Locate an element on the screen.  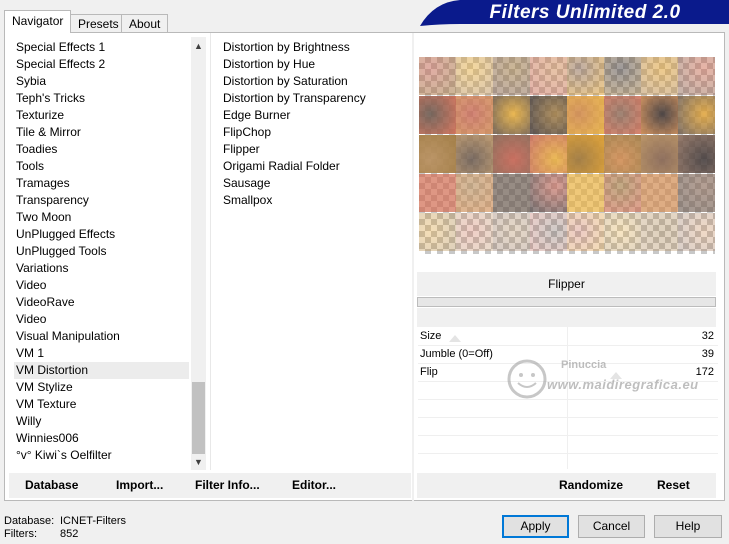
watermark: Pinuccia www.maidiregrafica.eu is located at coordinates (610, 385).